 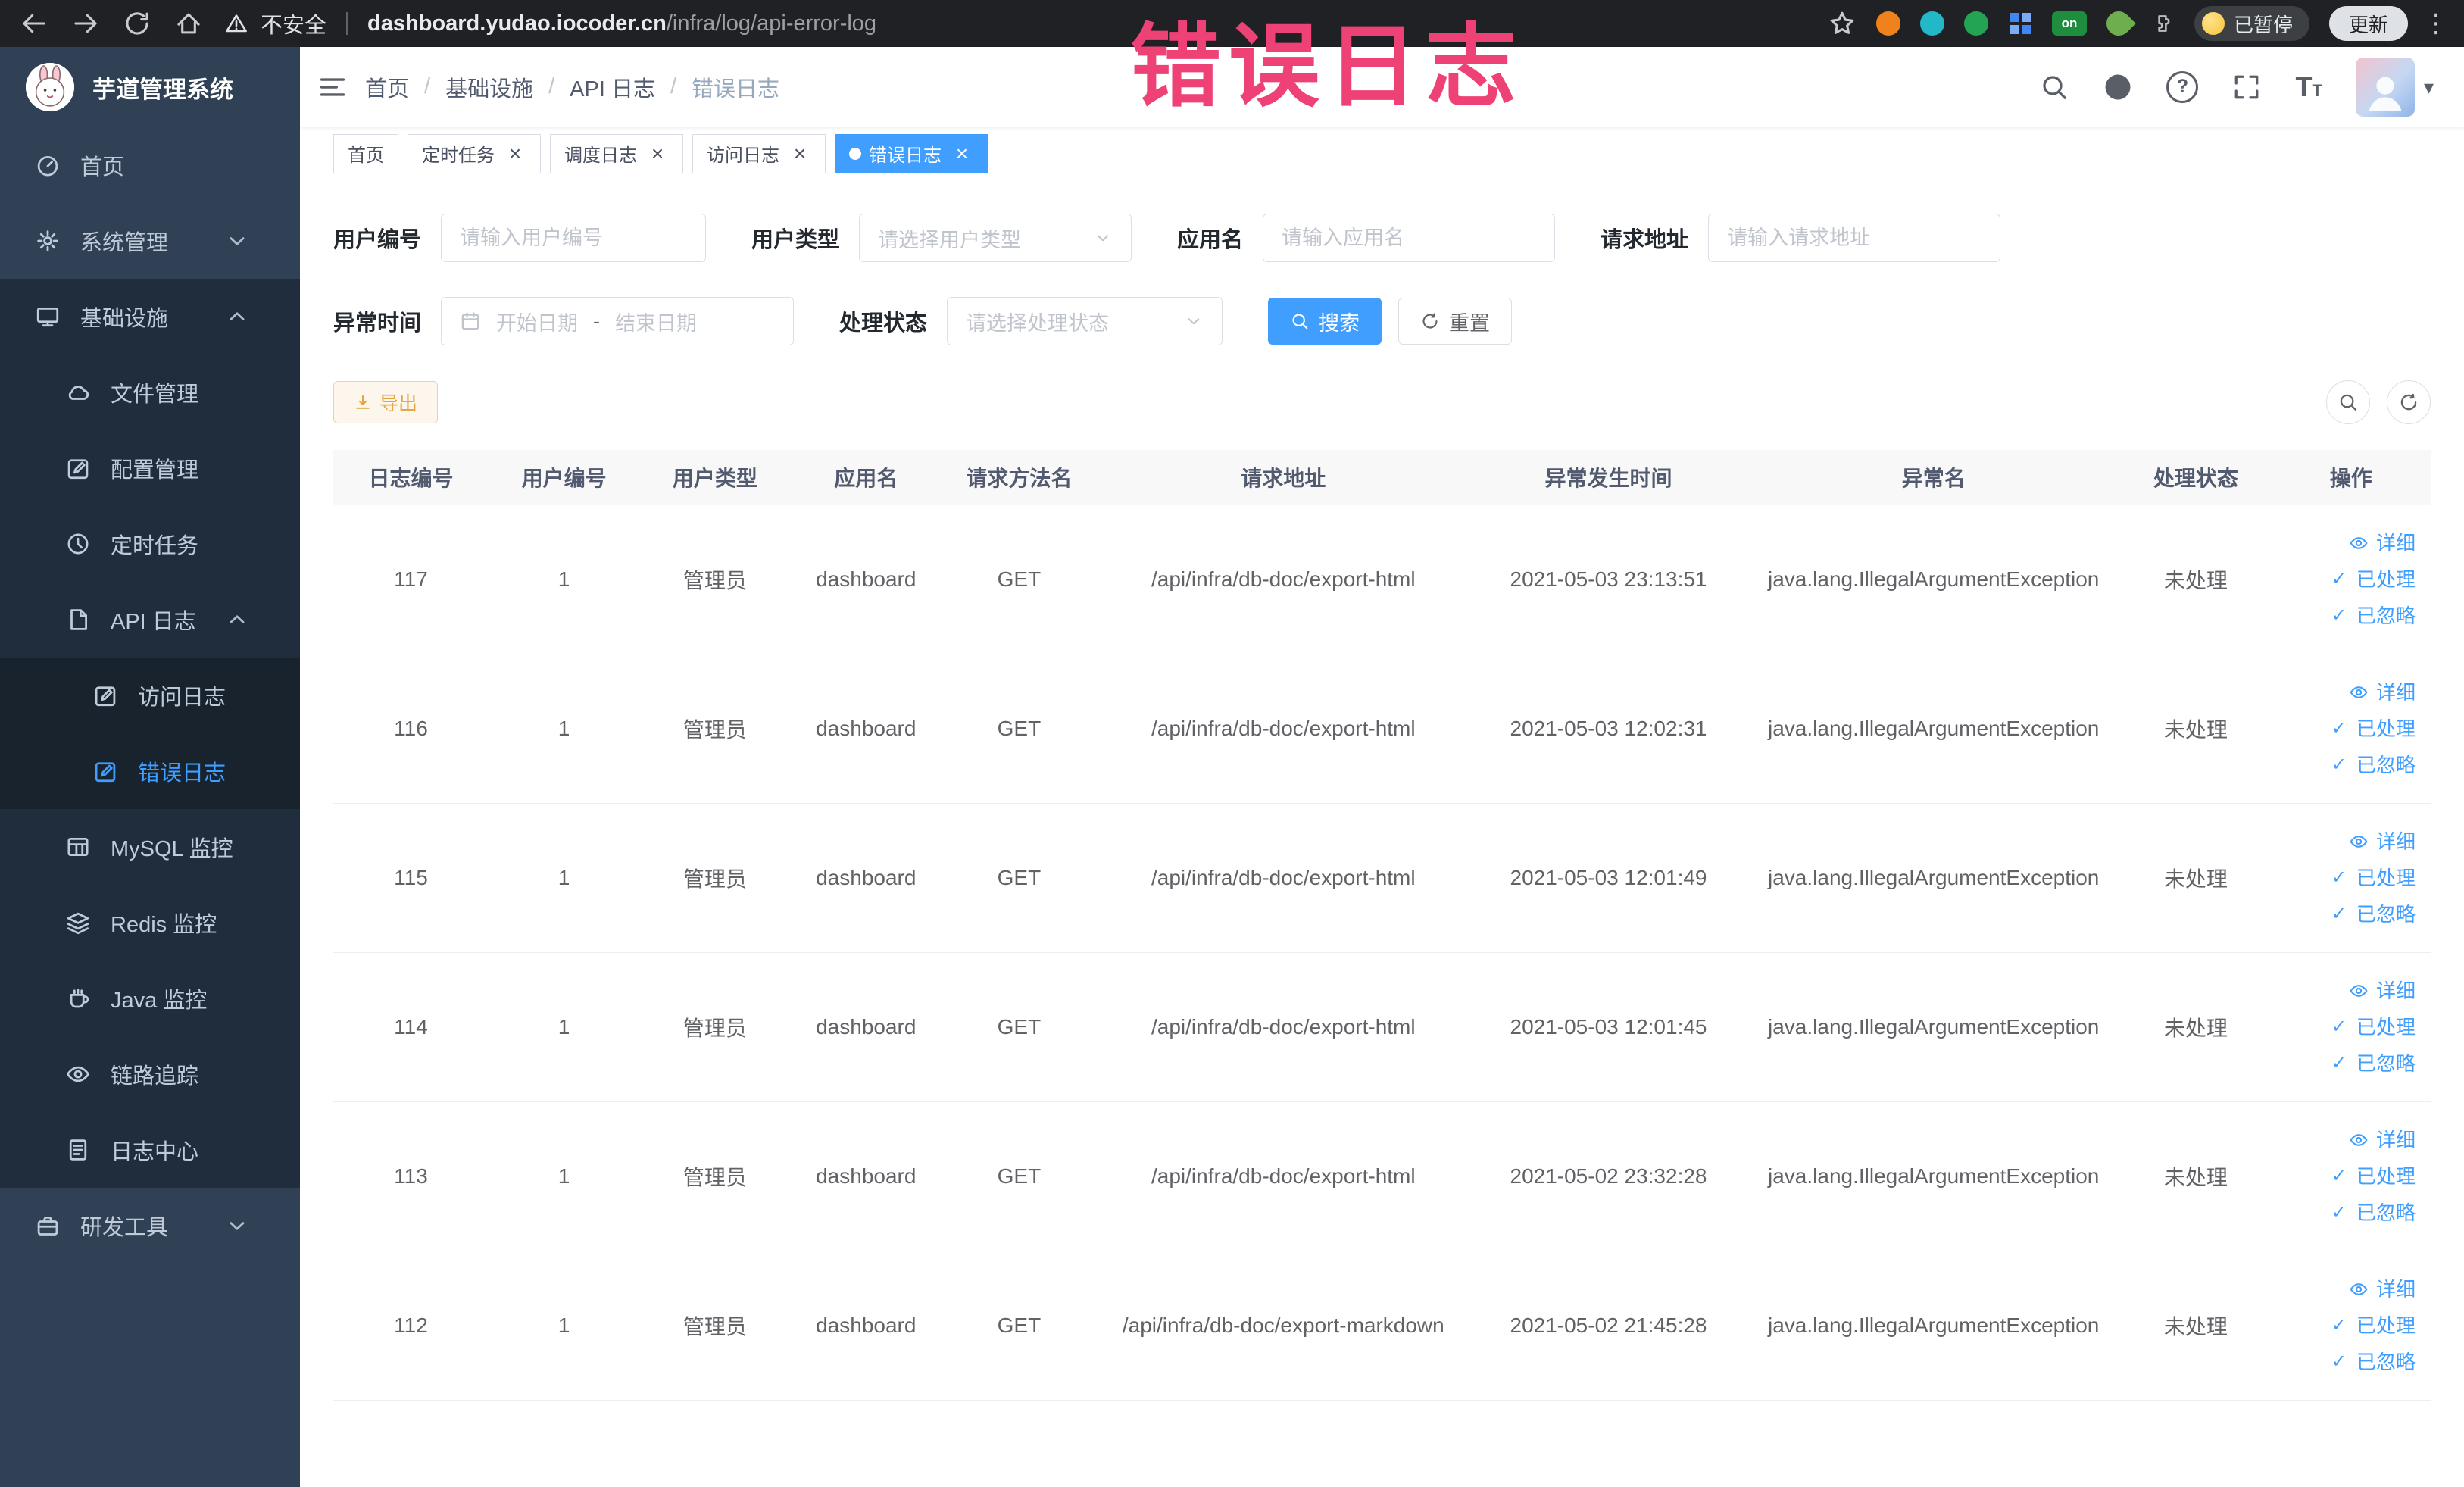 What do you see at coordinates (150, 847) in the screenshot?
I see `sidebar-item-mysql: MySQL 监控` at bounding box center [150, 847].